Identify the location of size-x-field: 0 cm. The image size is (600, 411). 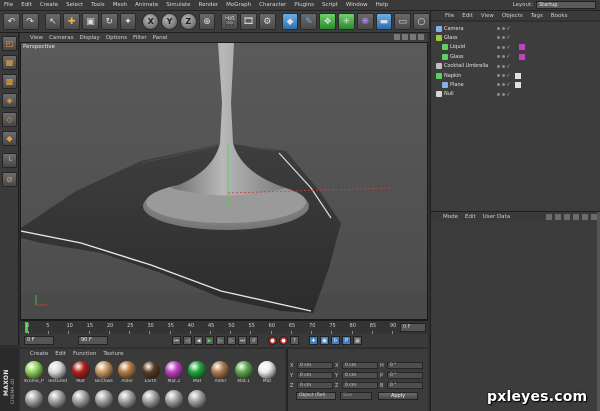
(360, 365).